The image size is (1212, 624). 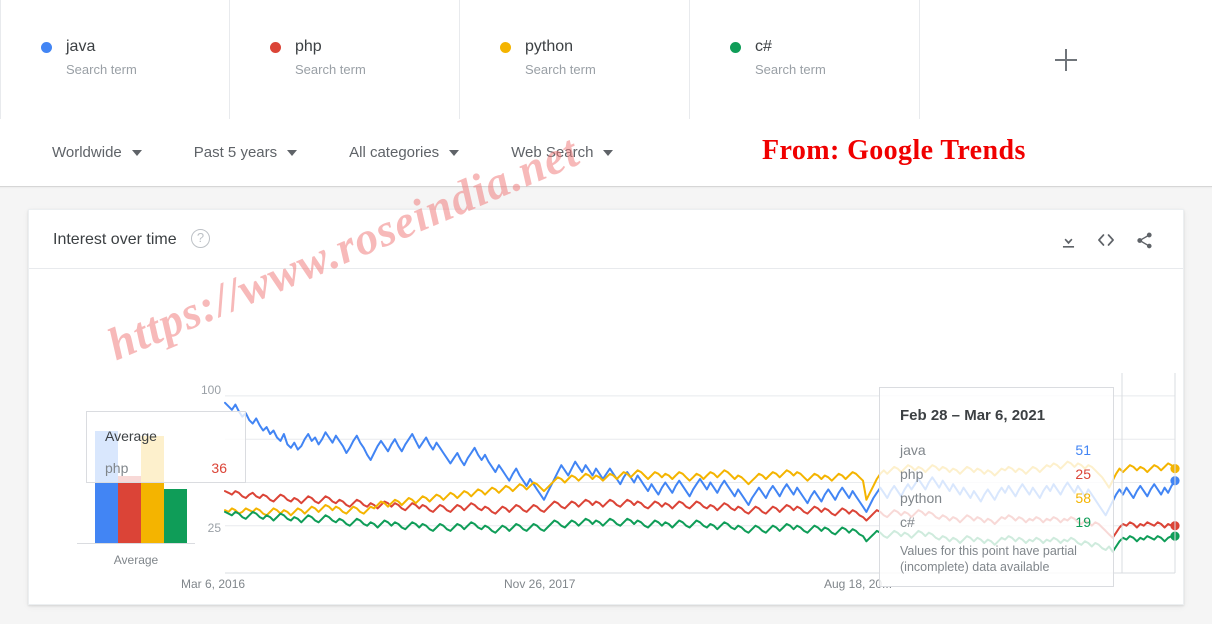 I want to click on filter-category: All categories, so click(x=404, y=153).